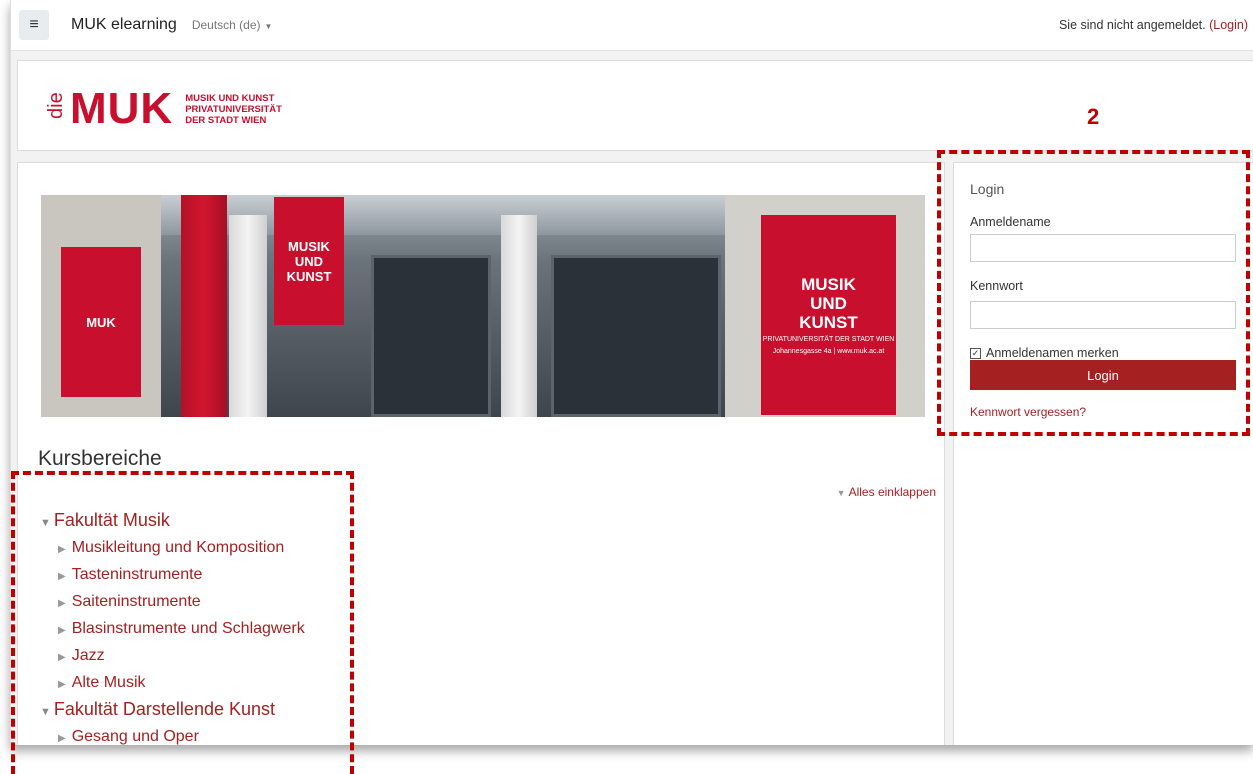 This screenshot has width=1253, height=774. Describe the element at coordinates (56, 105) in the screenshot. I see `logo-die: die` at that location.